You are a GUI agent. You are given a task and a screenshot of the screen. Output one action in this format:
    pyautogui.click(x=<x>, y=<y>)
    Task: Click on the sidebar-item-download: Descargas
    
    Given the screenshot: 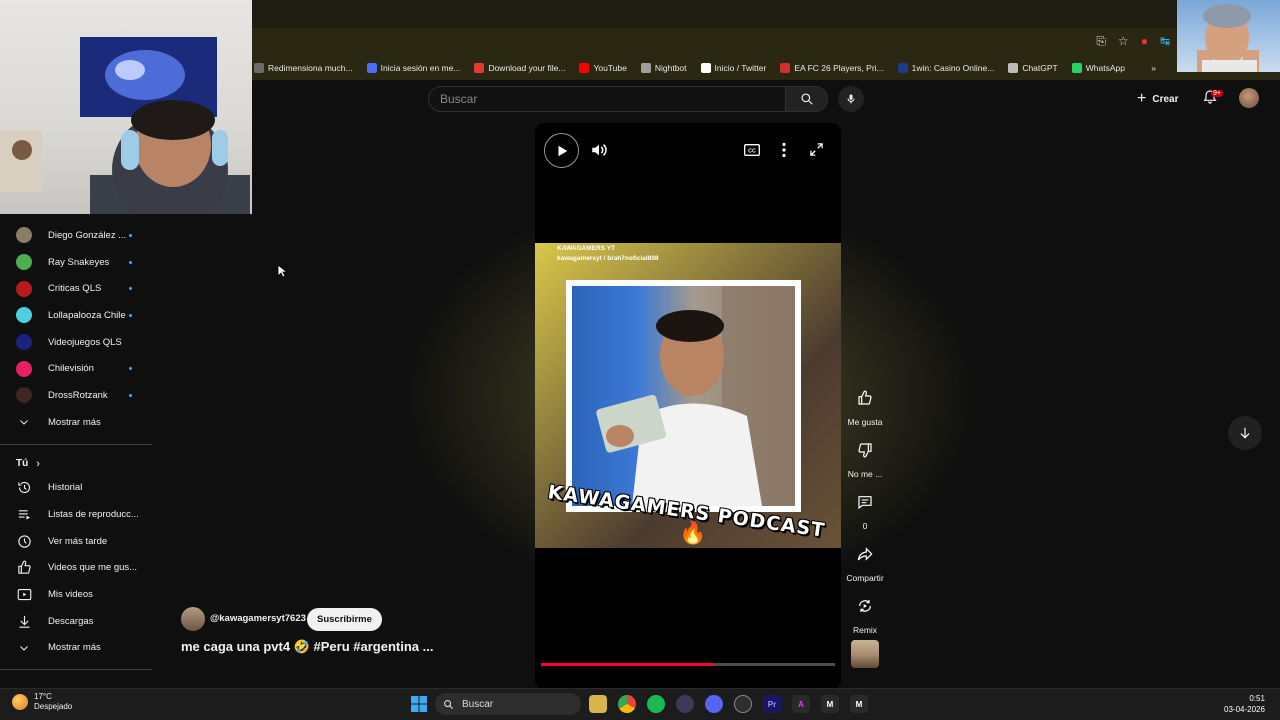 What is the action you would take?
    pyautogui.click(x=76, y=621)
    